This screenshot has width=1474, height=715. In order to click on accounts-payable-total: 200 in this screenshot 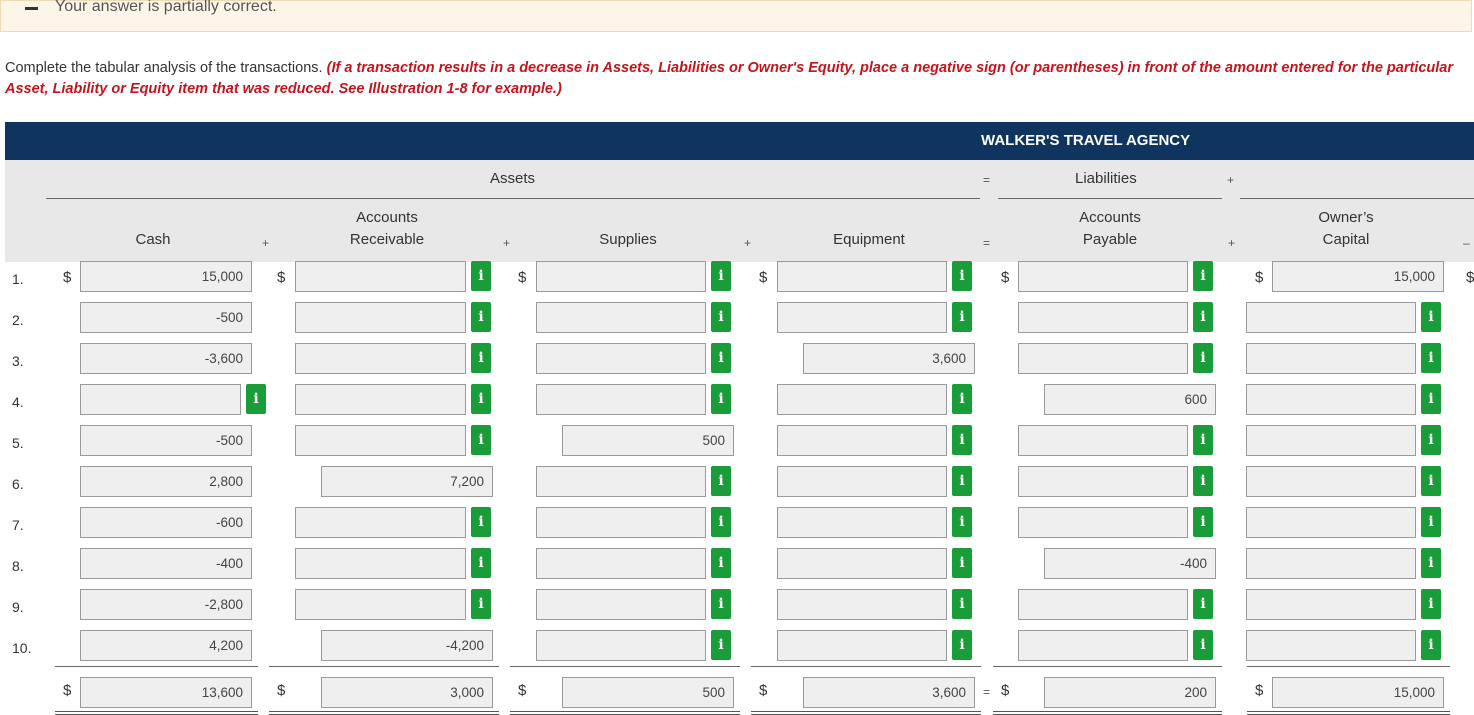, I will do `click(1130, 692)`.